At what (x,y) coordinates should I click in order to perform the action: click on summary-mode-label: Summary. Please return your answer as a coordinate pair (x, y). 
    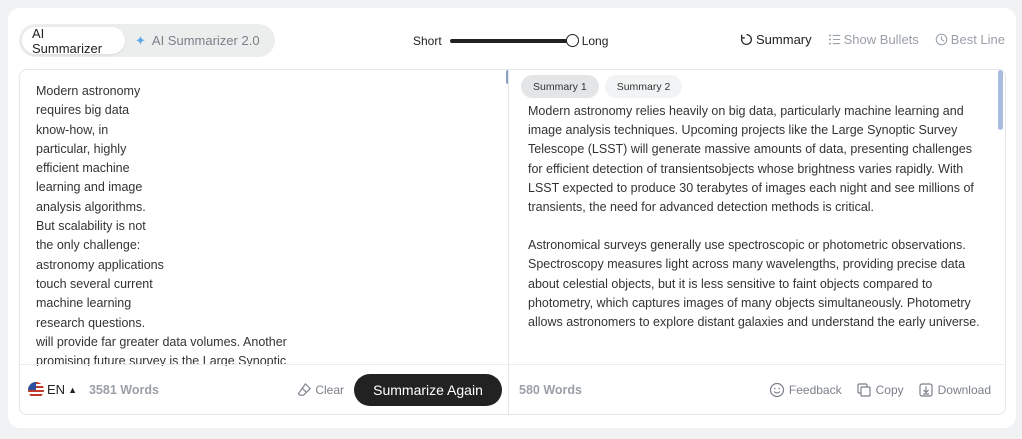
    Looking at the image, I should click on (784, 39).